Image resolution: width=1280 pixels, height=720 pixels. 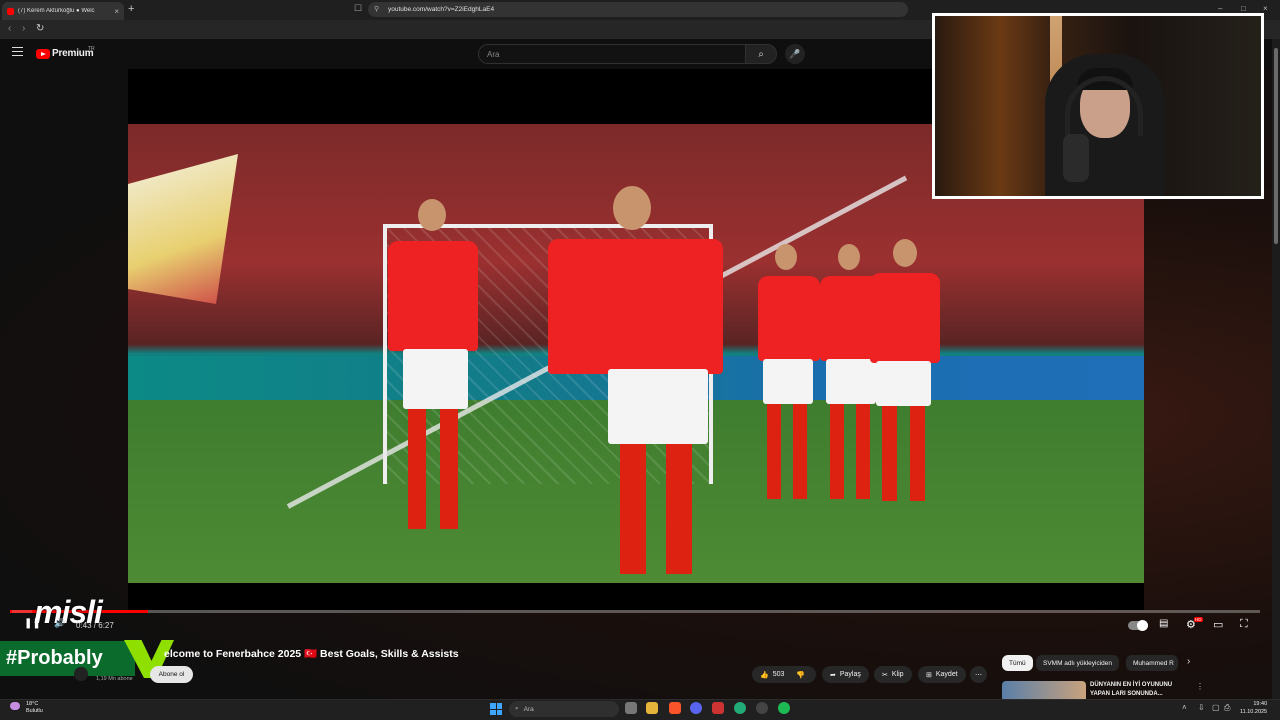 I want to click on browser-tab: (7) Kerem Aktürkoğlu ● Welc ×, so click(x=63, y=11).